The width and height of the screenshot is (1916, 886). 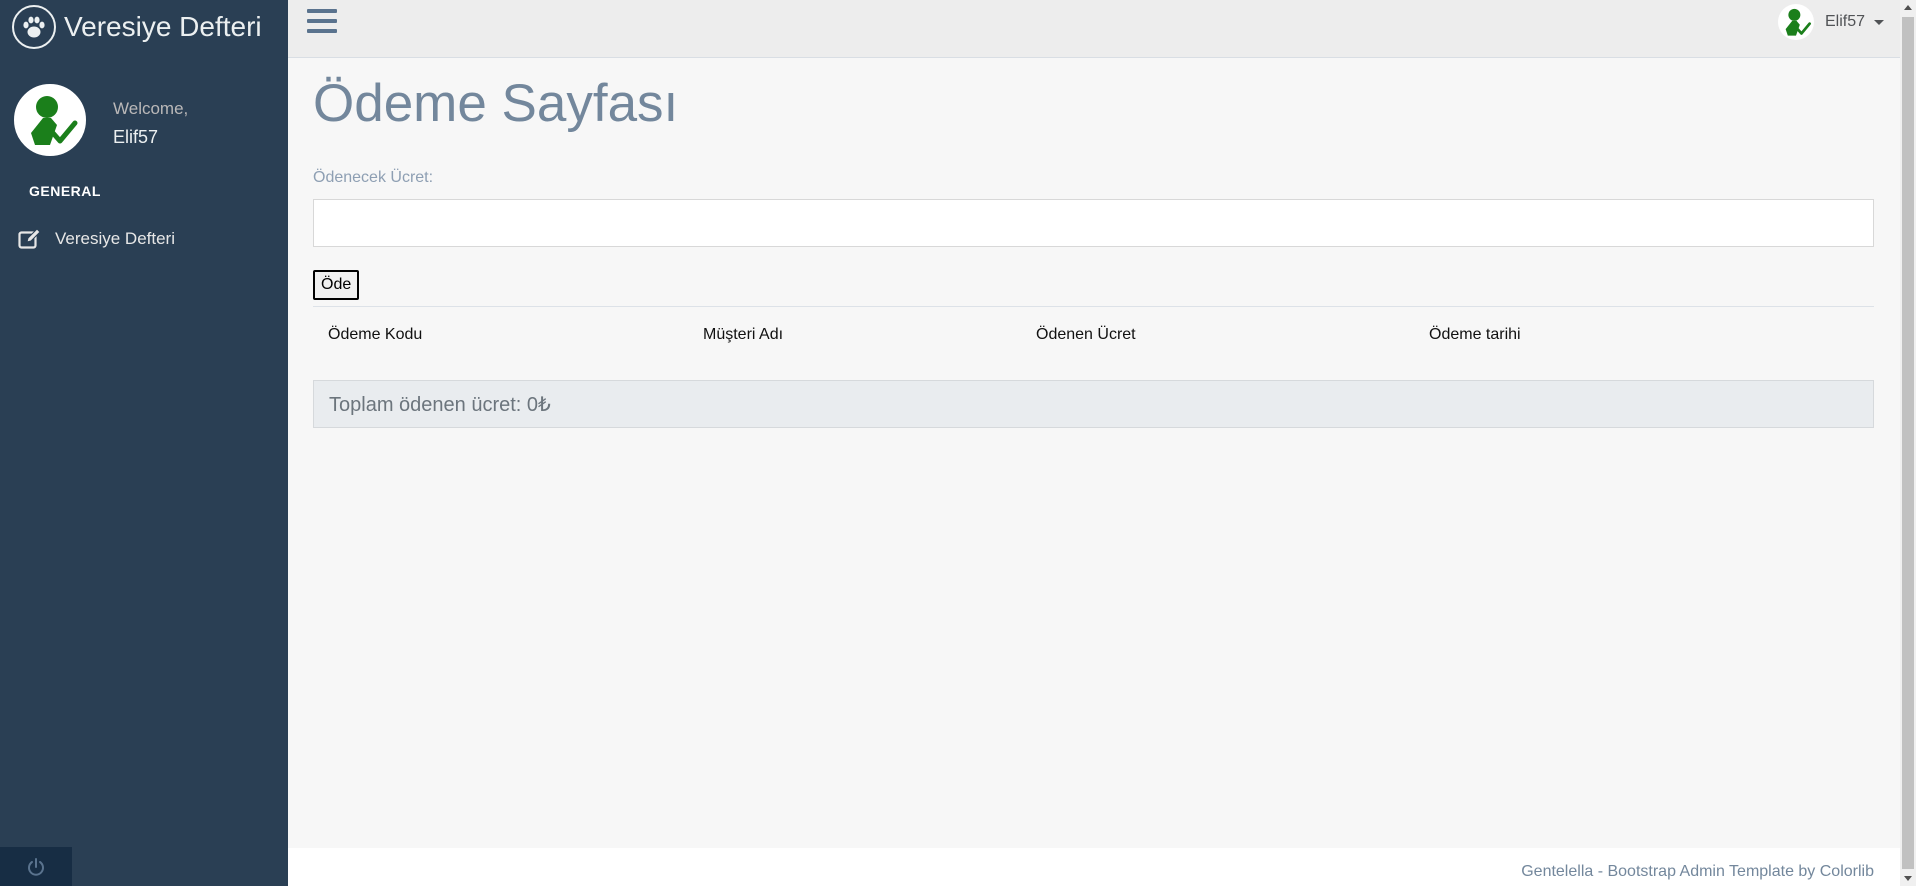 I want to click on vertical-scrollbar, so click(x=1908, y=443).